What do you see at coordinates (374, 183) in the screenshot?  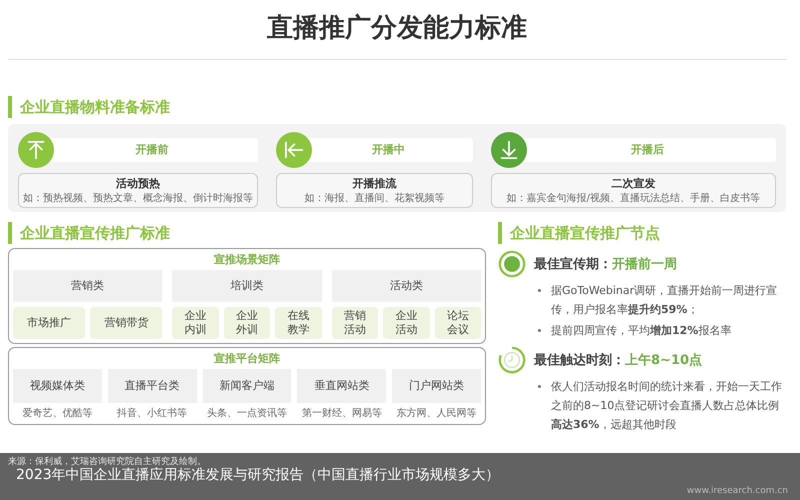 I see `stage-name: 开播推流` at bounding box center [374, 183].